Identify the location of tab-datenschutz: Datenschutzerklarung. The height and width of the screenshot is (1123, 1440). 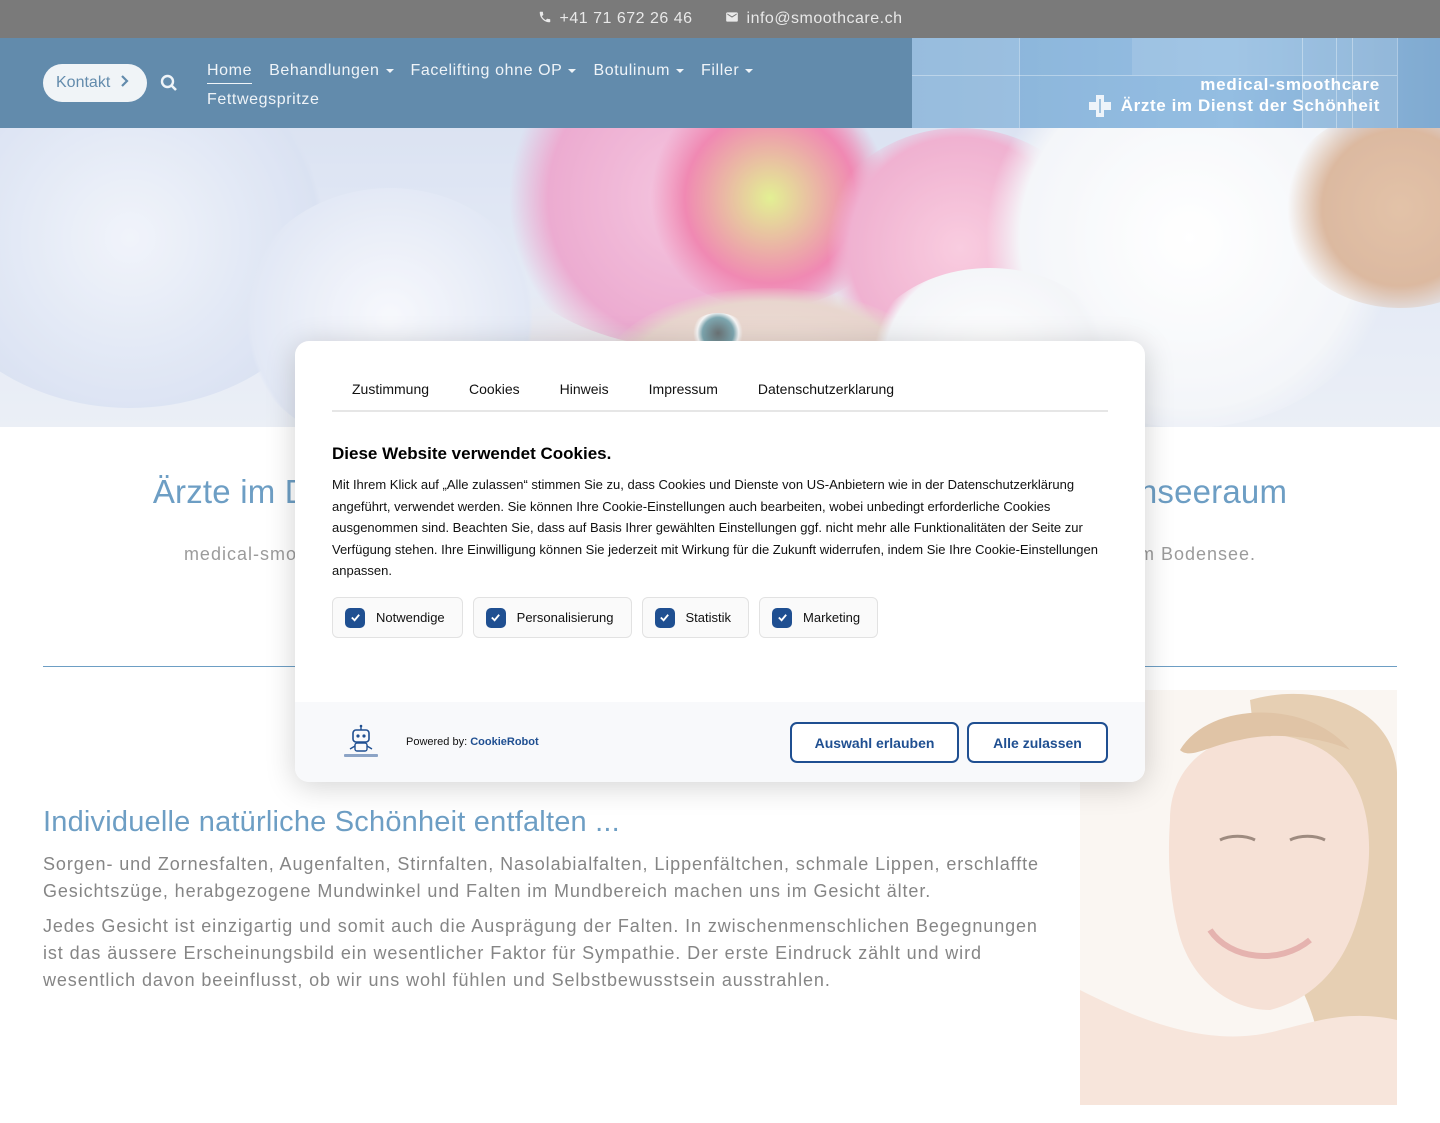
(826, 394).